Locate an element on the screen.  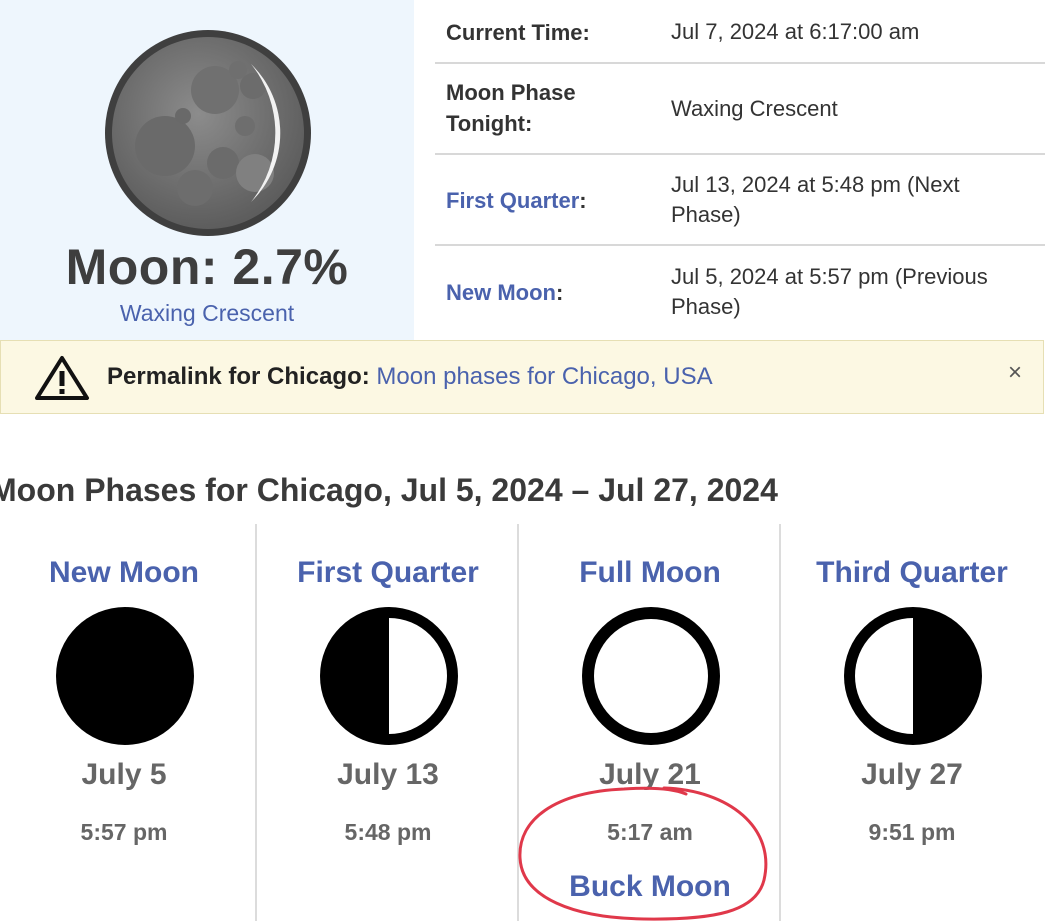
moon-crescent-image is located at coordinates (208, 133).